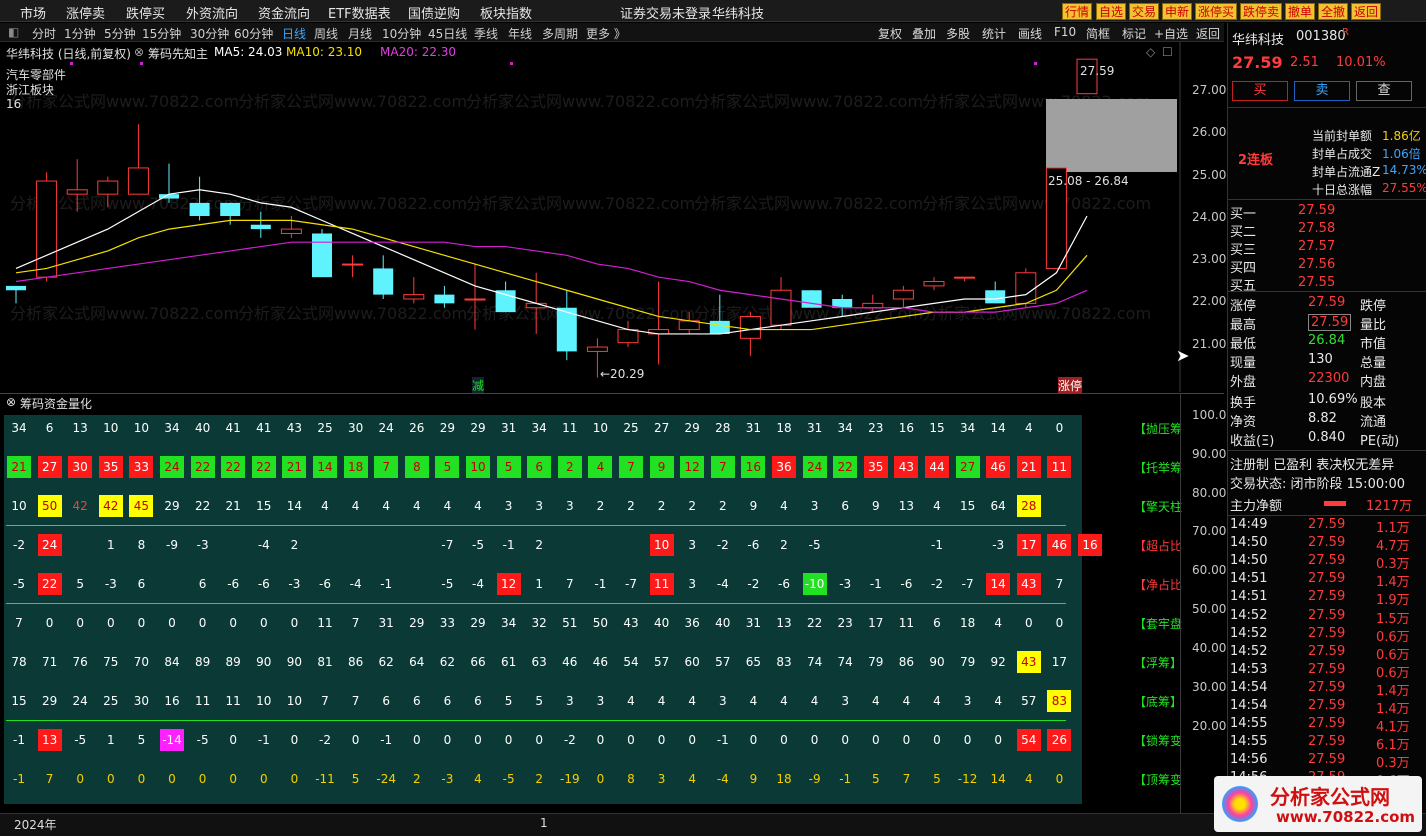  Describe the element at coordinates (360, 33) in the screenshot. I see `period-monthly: 月线` at that location.